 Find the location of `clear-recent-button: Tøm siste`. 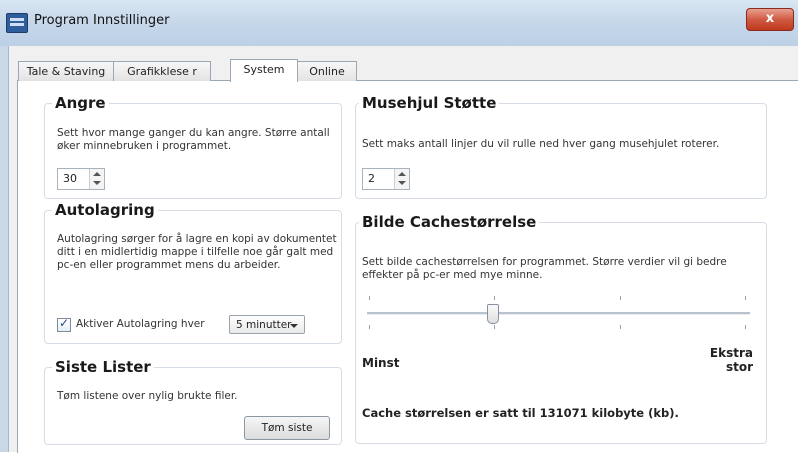

clear-recent-button: Tøm siste is located at coordinates (287, 428).